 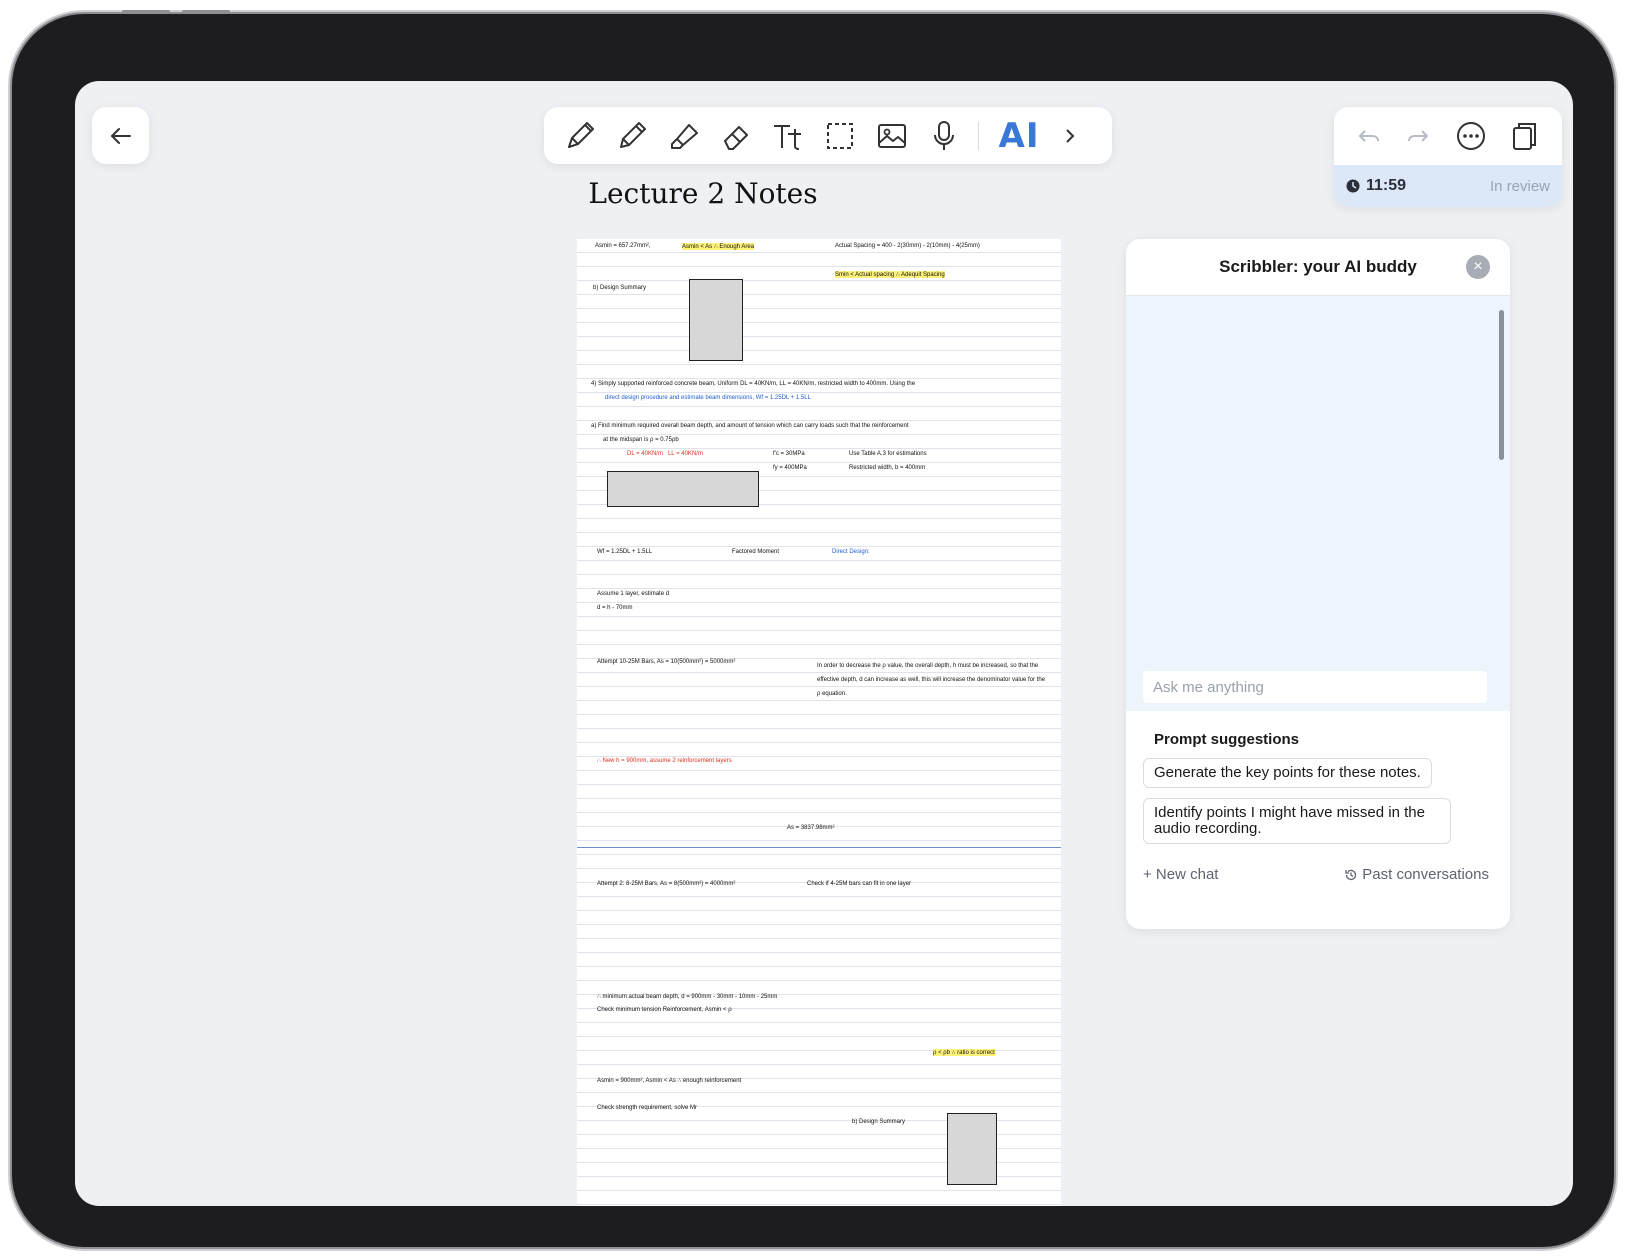 I want to click on chevron-right-icon, so click(x=1070, y=135).